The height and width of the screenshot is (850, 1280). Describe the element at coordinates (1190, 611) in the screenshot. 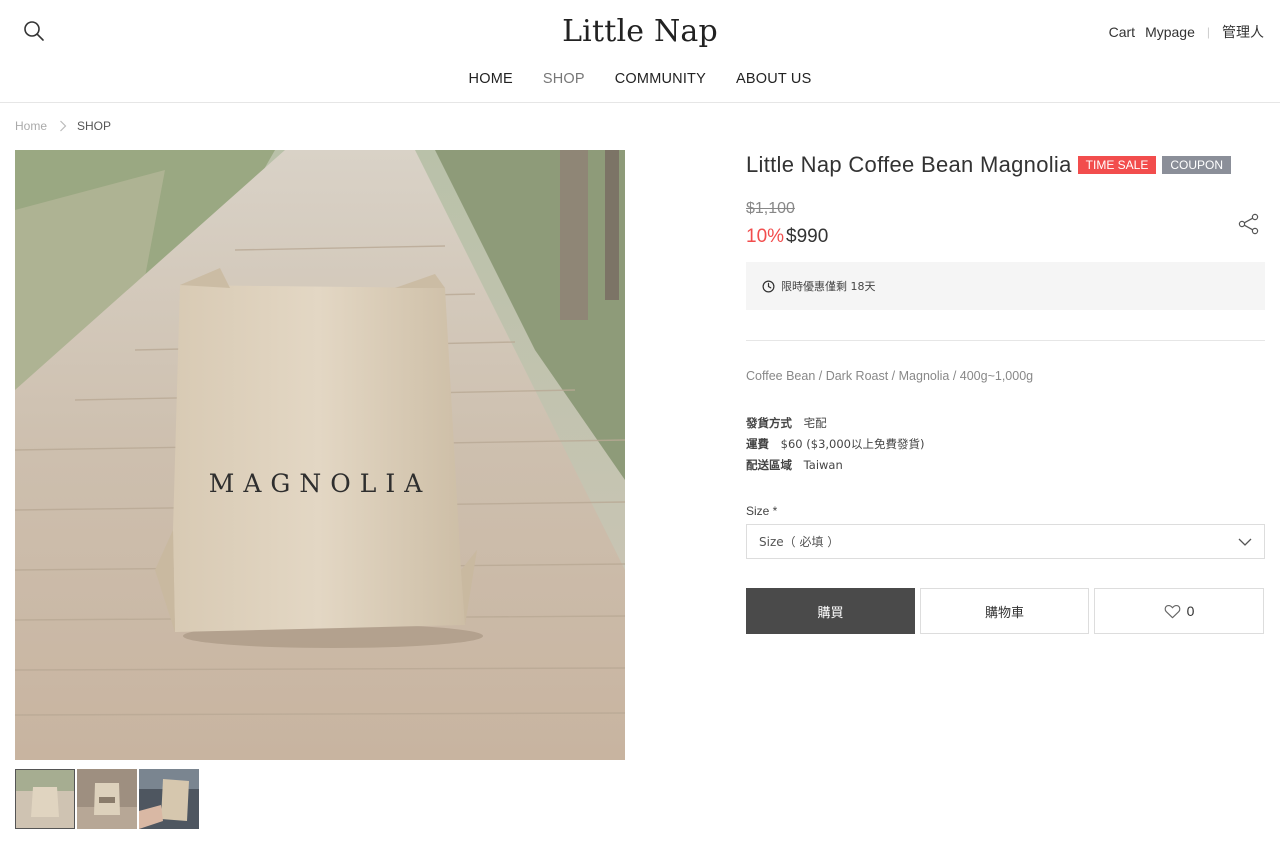

I see `like-count: 0` at that location.